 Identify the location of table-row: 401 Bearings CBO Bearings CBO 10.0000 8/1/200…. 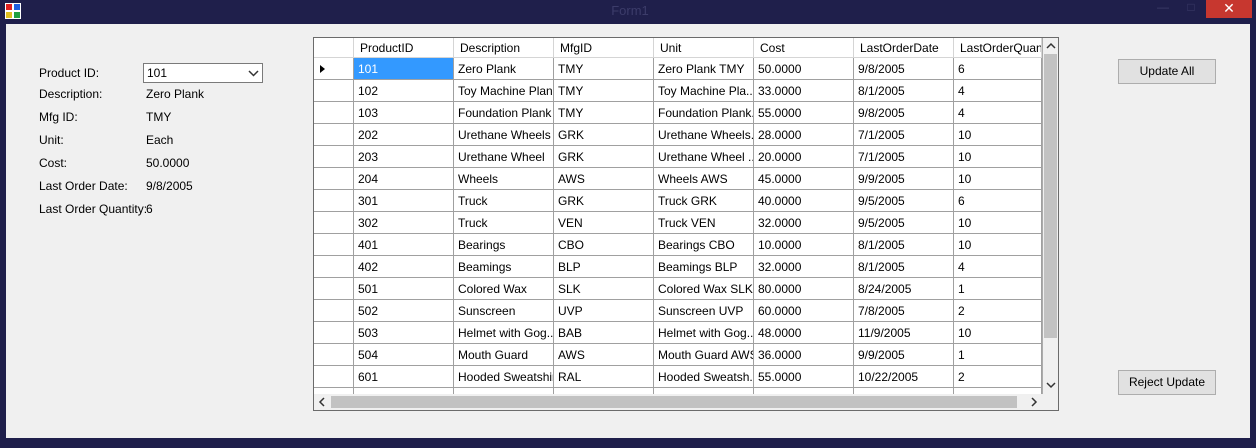
(678, 245).